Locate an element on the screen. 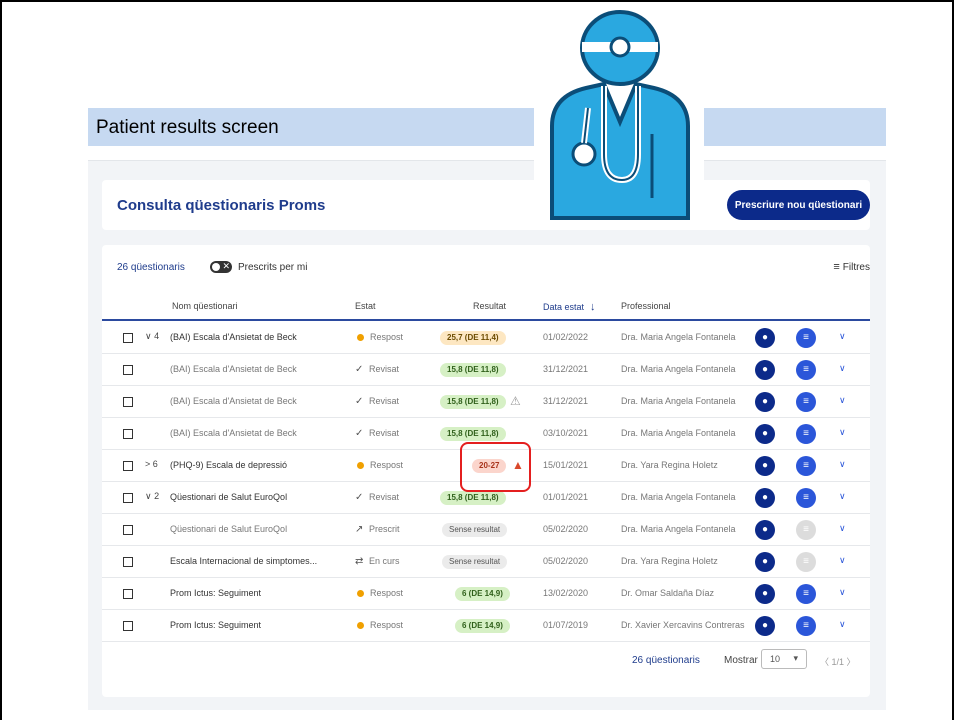 This screenshot has height=720, width=954. status-label: En curs is located at coordinates (384, 561).